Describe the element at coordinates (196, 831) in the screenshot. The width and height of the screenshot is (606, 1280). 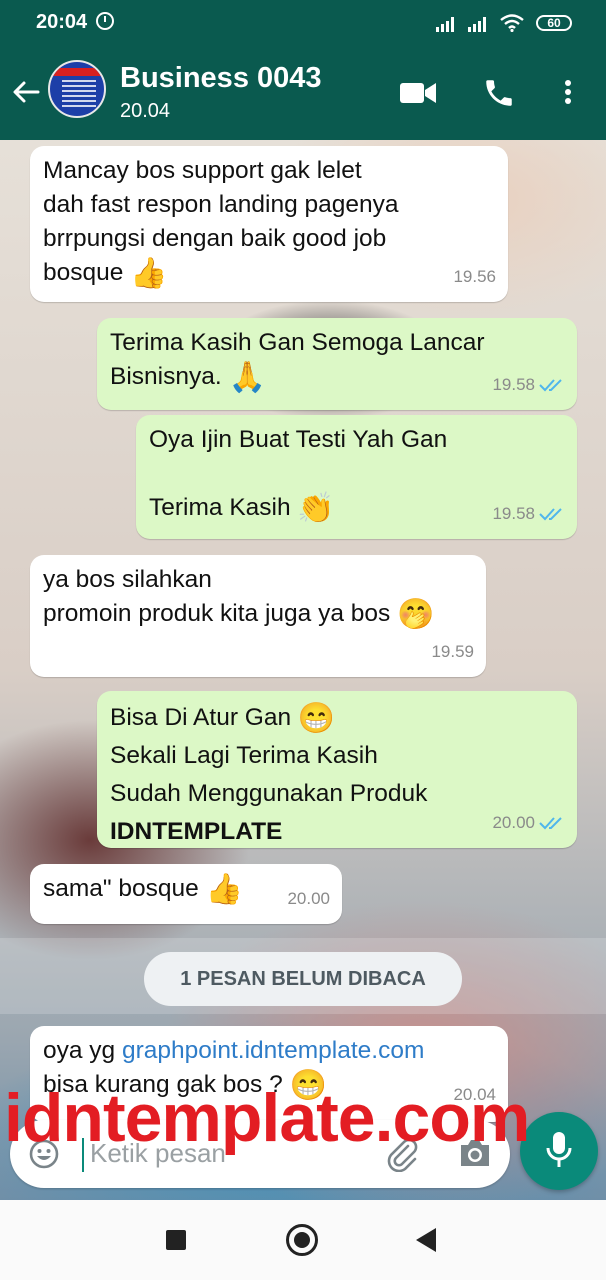
I see `message-text-bold: IDNTEMPLATE` at that location.